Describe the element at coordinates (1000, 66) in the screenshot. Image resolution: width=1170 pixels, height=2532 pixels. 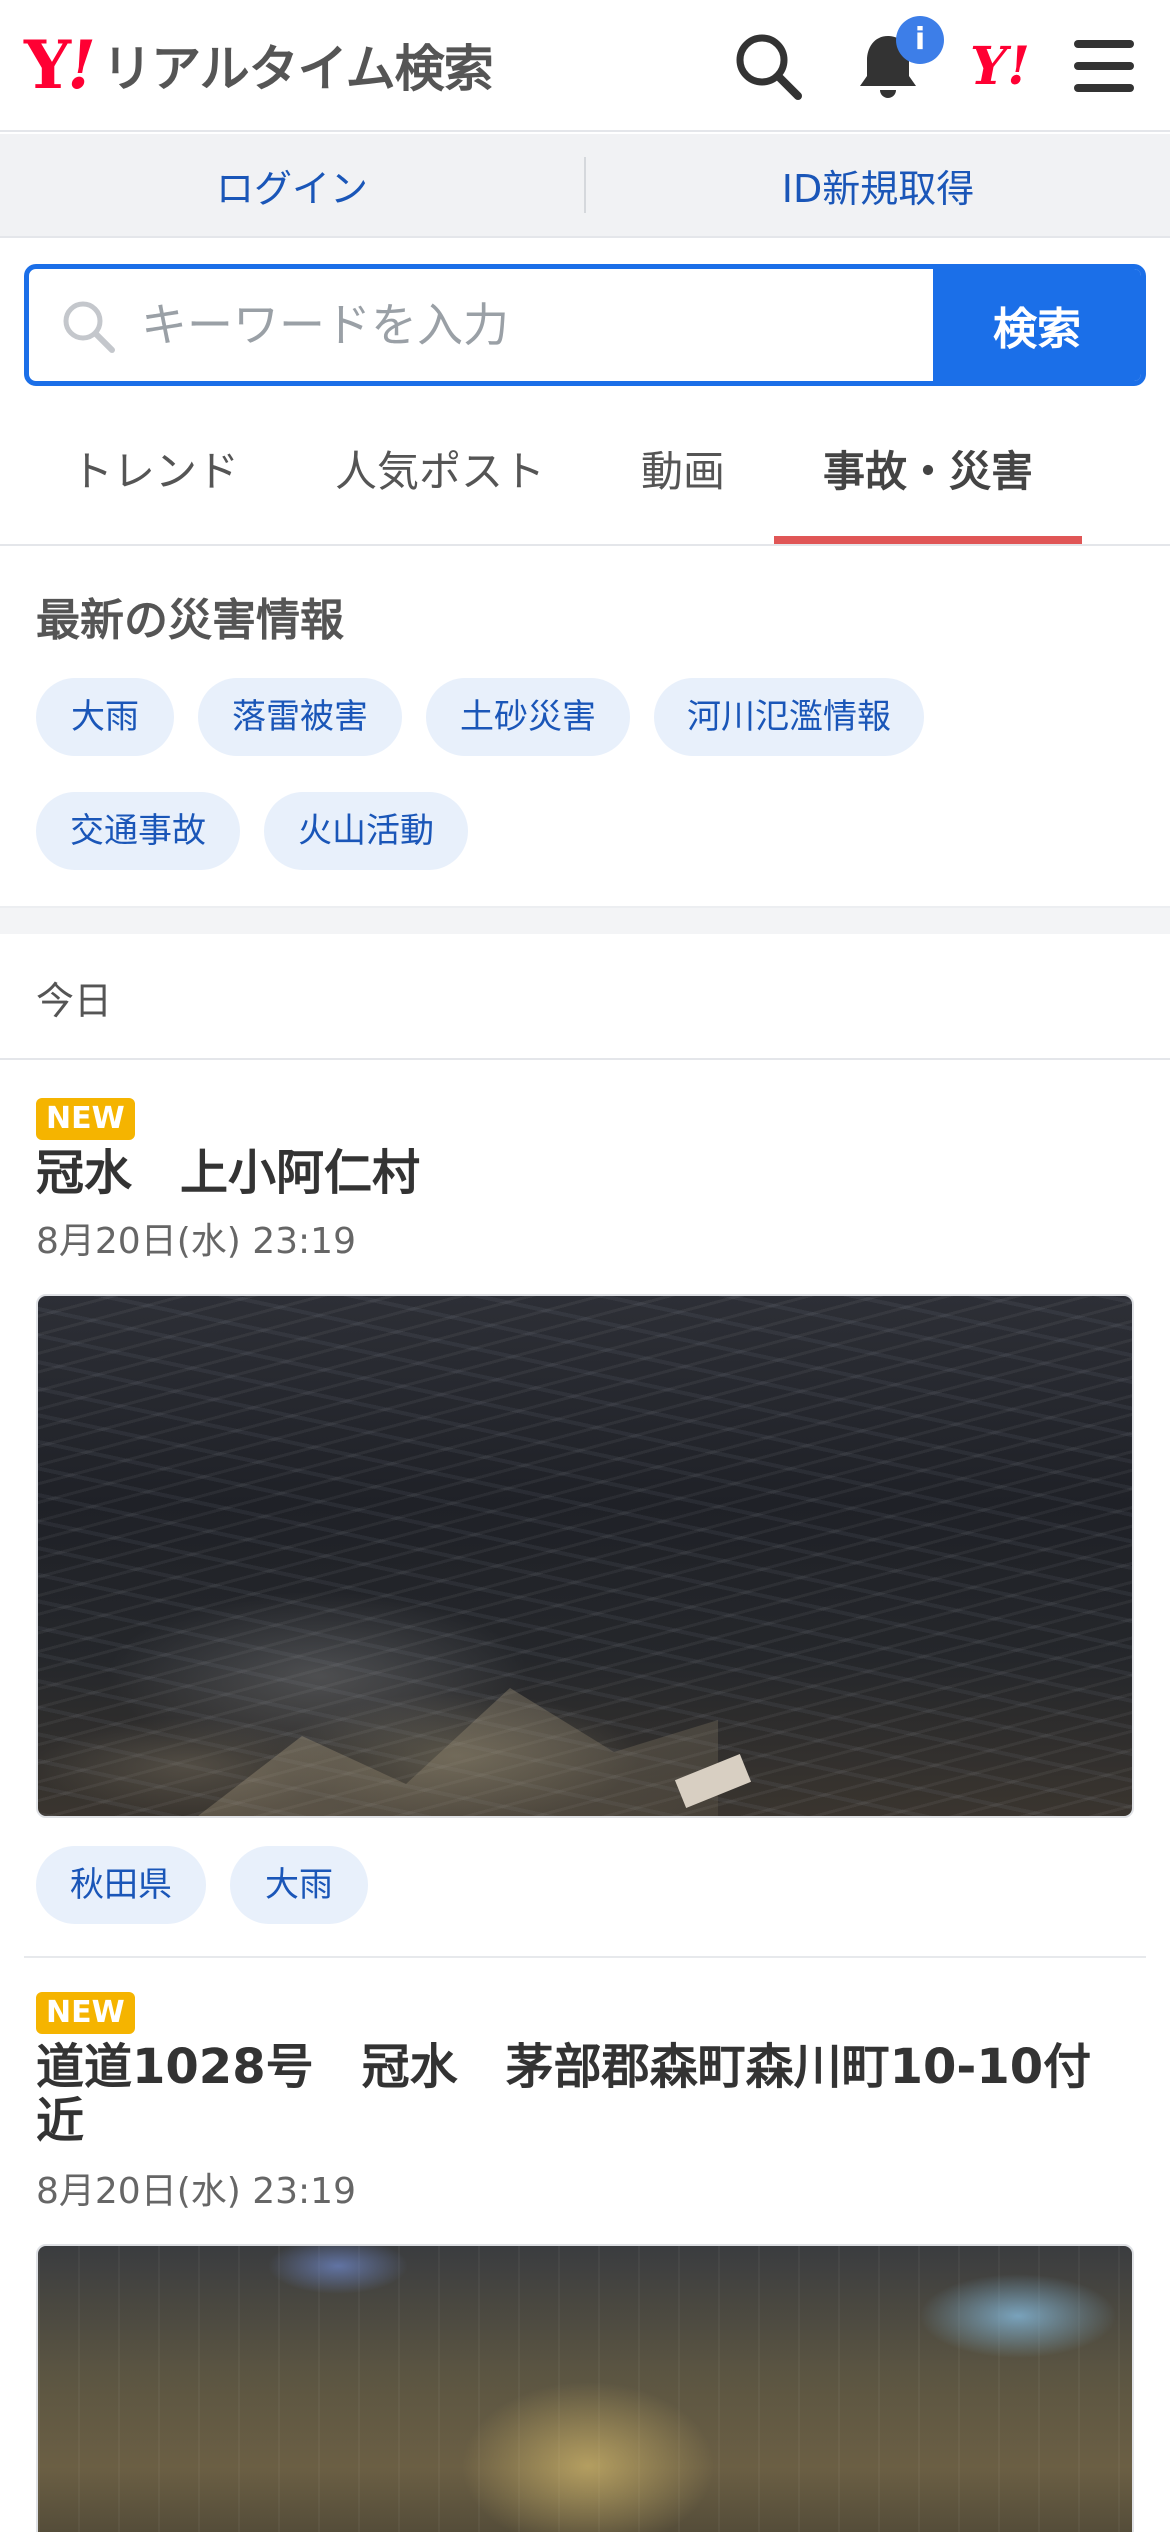
I see `yahoo-japan-icon: Y!` at that location.